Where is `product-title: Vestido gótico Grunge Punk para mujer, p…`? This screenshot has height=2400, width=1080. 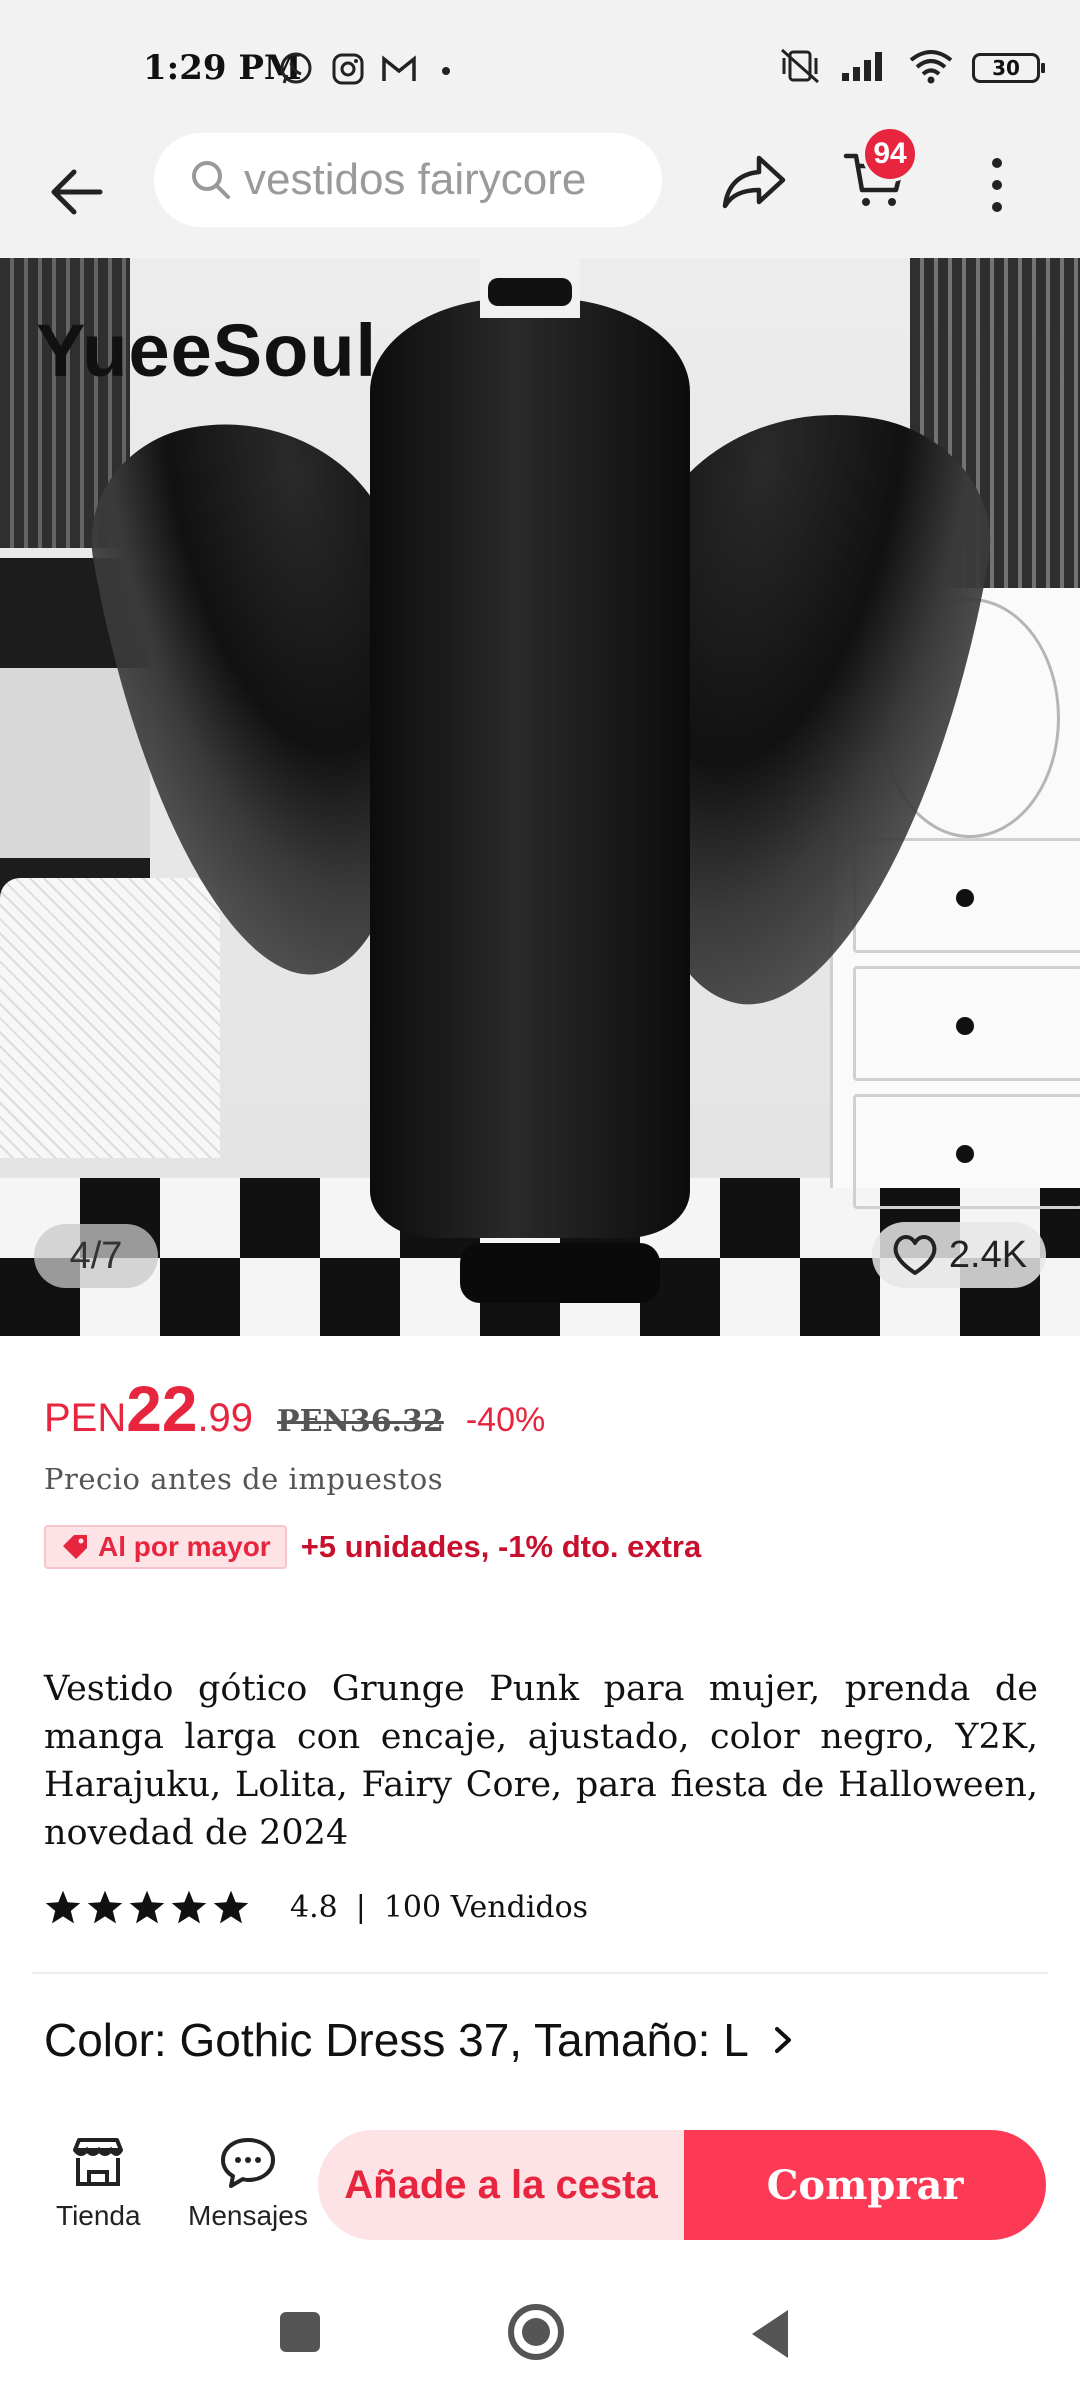 product-title: Vestido gótico Grunge Punk para mujer, p… is located at coordinates (541, 1761).